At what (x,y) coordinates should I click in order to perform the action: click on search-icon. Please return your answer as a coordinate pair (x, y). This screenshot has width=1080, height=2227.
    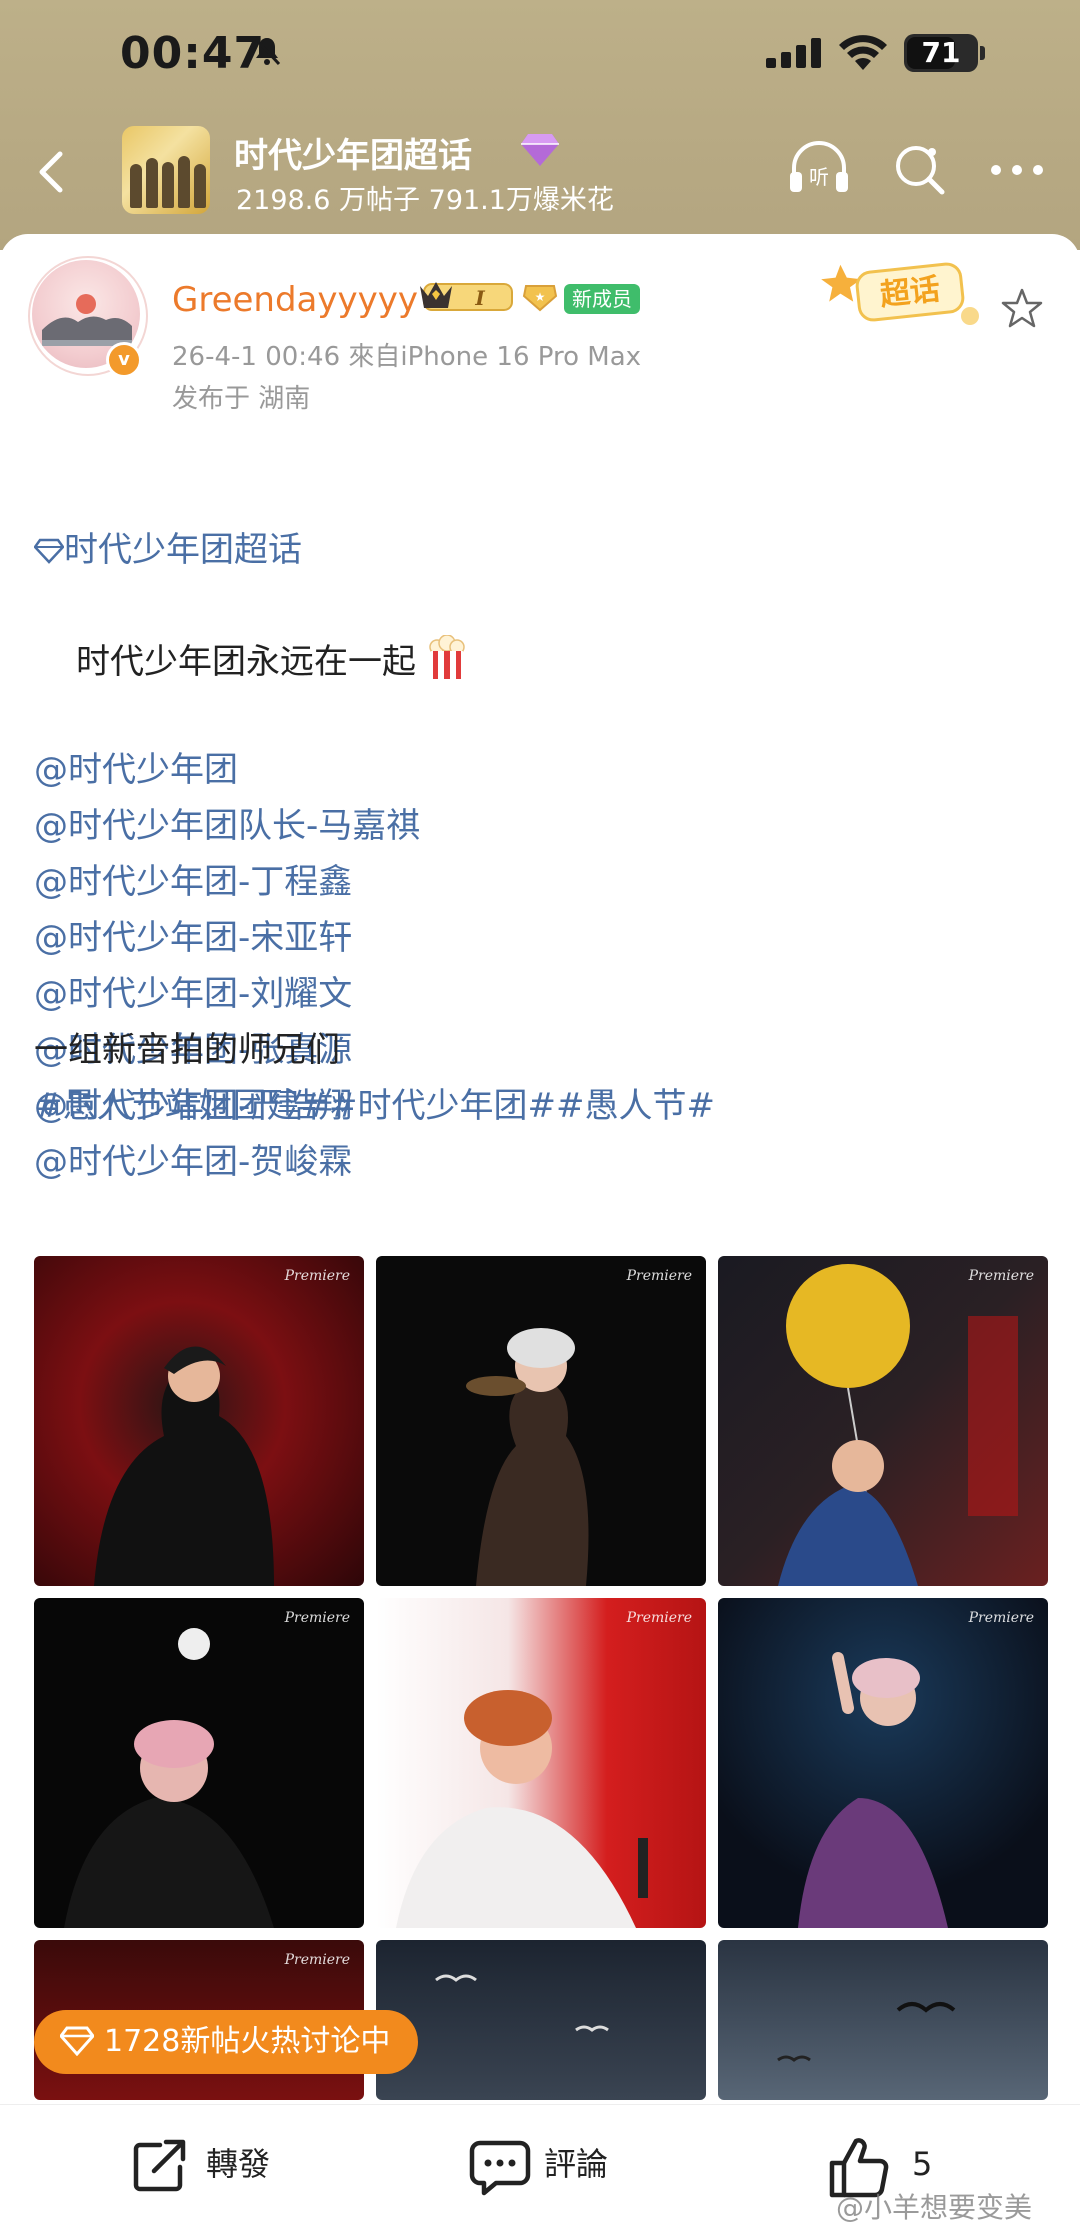
    Looking at the image, I should click on (920, 170).